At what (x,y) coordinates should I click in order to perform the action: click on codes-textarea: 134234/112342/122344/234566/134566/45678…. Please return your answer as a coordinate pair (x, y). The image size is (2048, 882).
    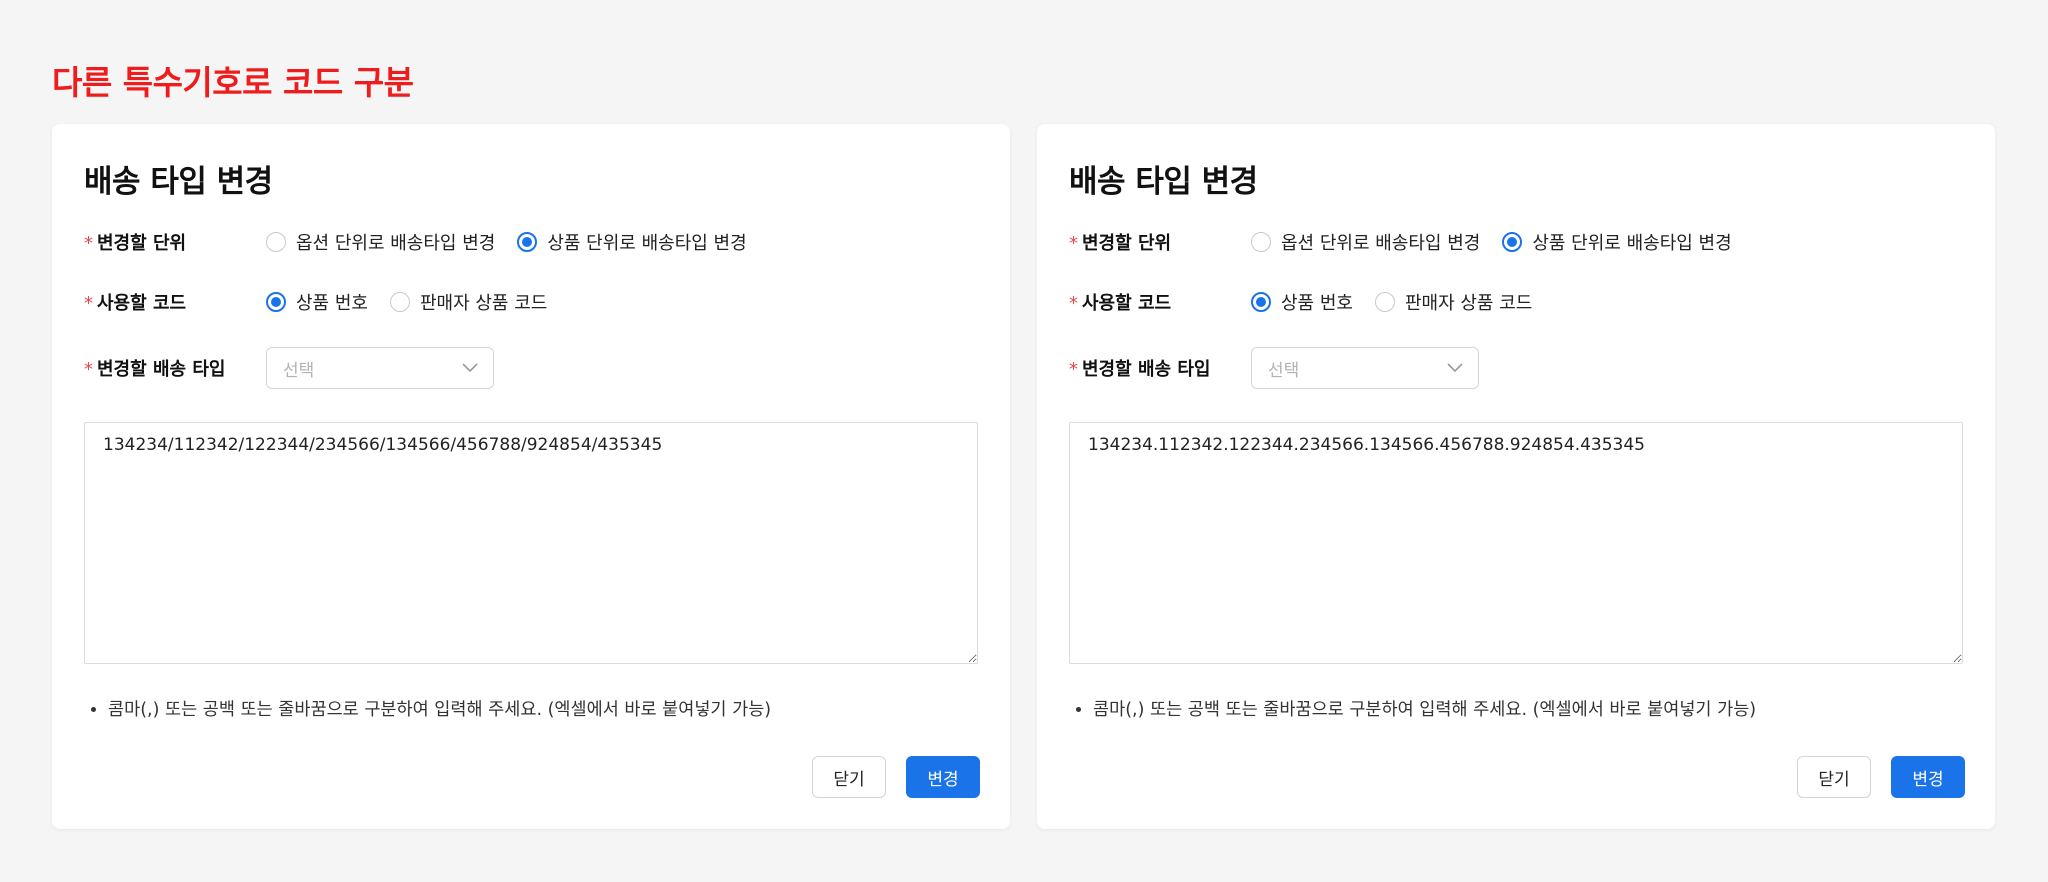
    Looking at the image, I should click on (531, 543).